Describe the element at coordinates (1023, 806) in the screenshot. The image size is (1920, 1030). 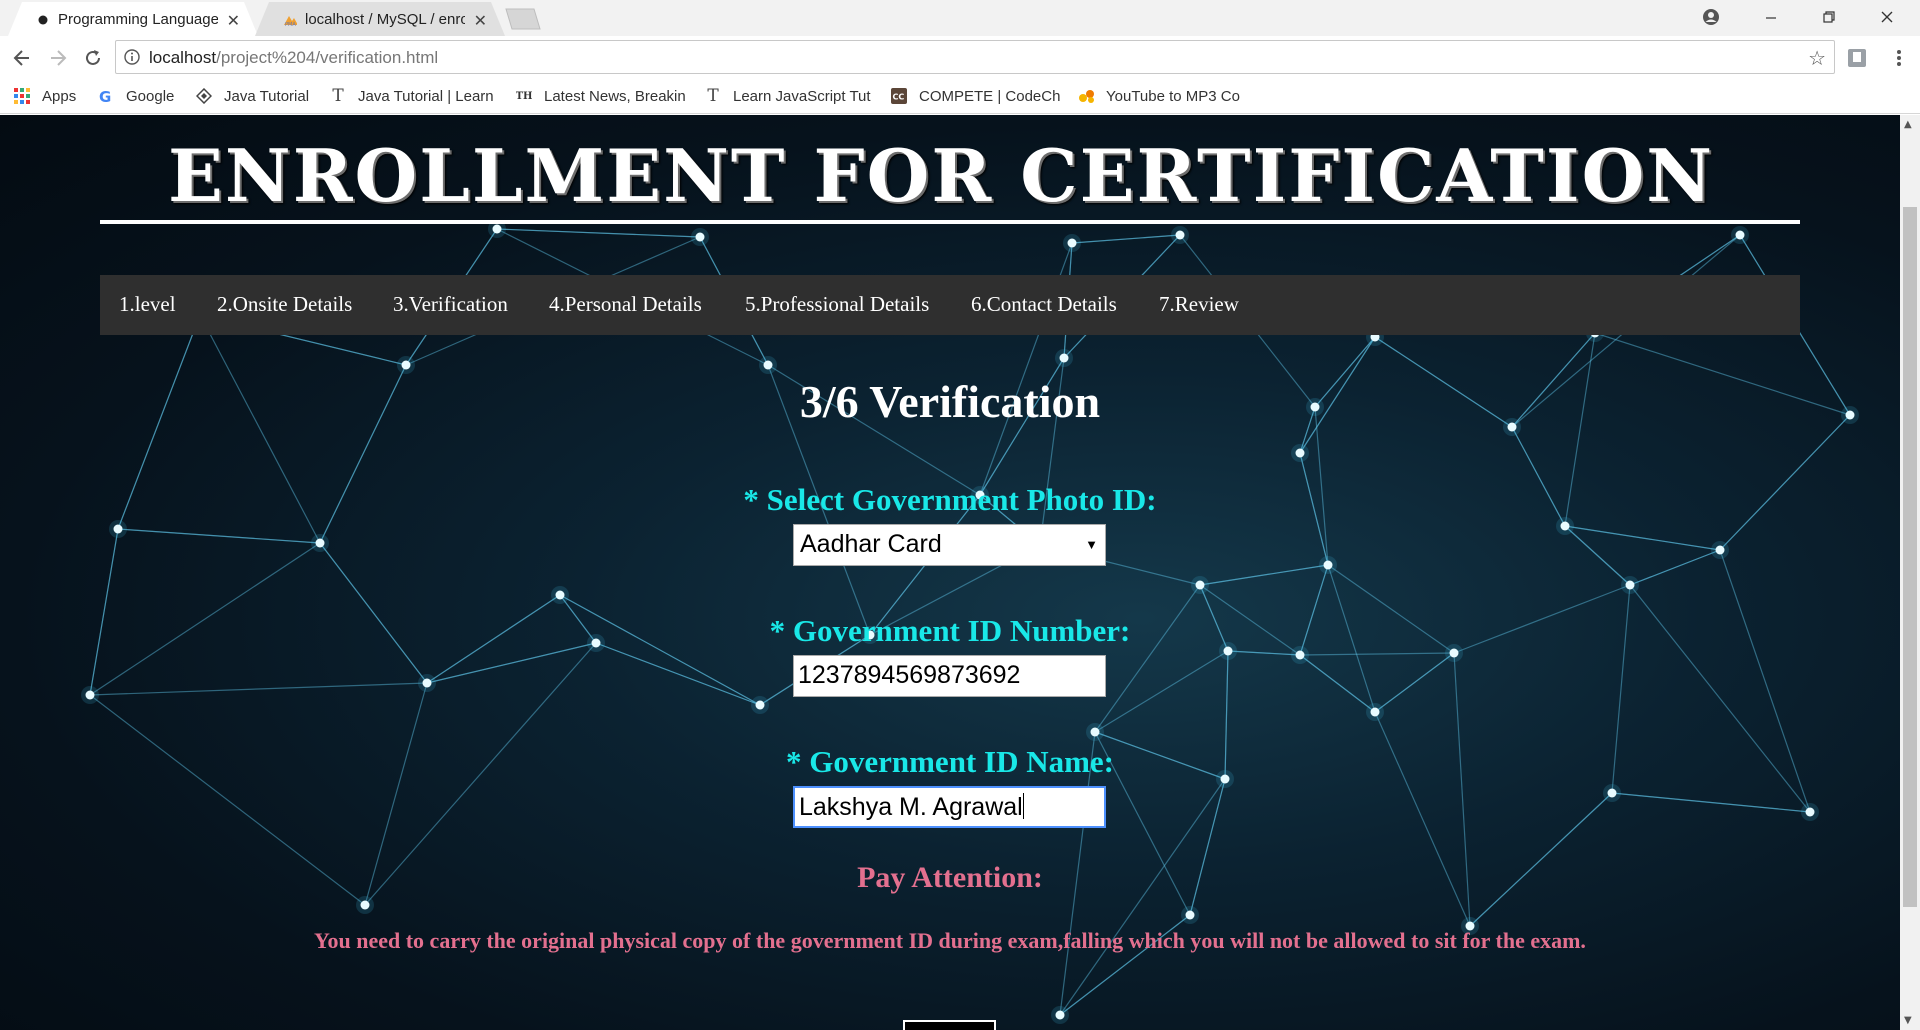
I see `text-caret` at that location.